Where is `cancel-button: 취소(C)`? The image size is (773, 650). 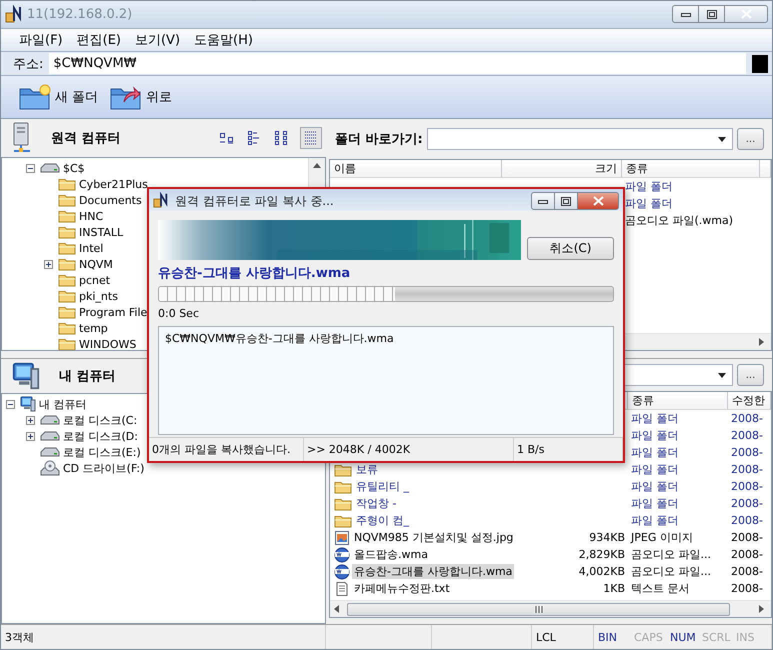
cancel-button: 취소(C) is located at coordinates (570, 248).